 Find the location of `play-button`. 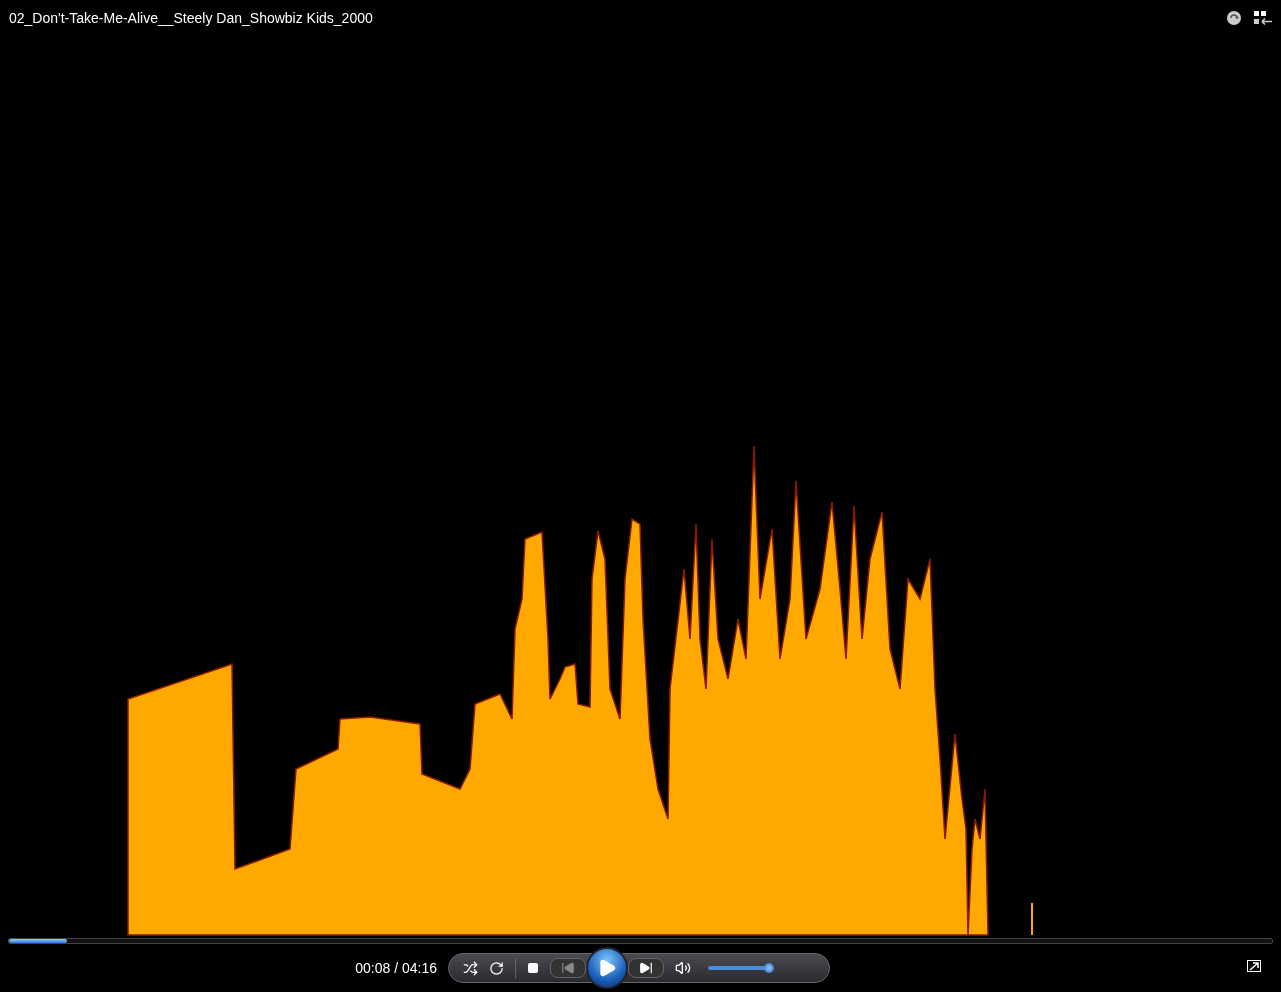

play-button is located at coordinates (607, 968).